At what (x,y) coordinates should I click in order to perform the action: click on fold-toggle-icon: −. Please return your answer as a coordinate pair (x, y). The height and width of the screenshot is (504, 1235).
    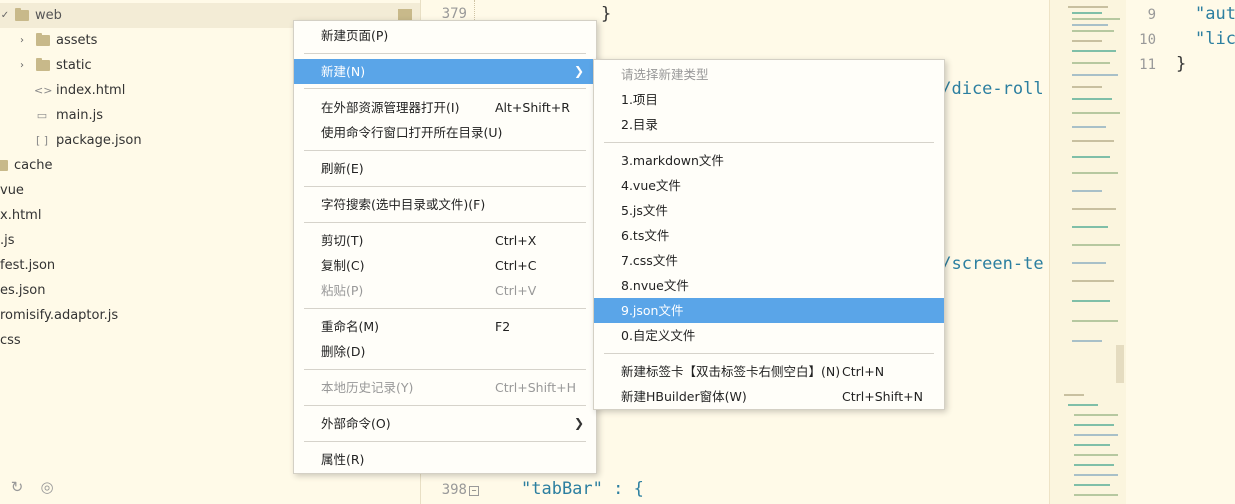
    Looking at the image, I should click on (474, 491).